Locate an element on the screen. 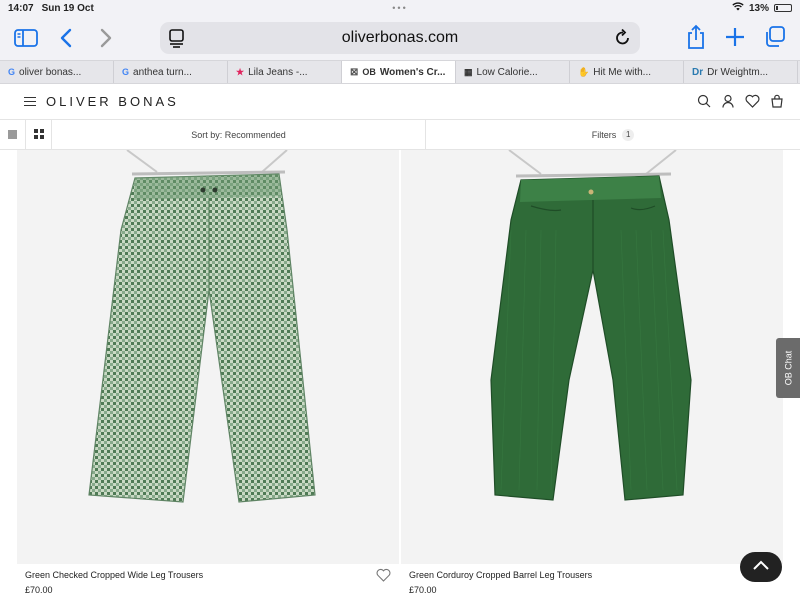 The width and height of the screenshot is (800, 600). search-icon is located at coordinates (704, 103).